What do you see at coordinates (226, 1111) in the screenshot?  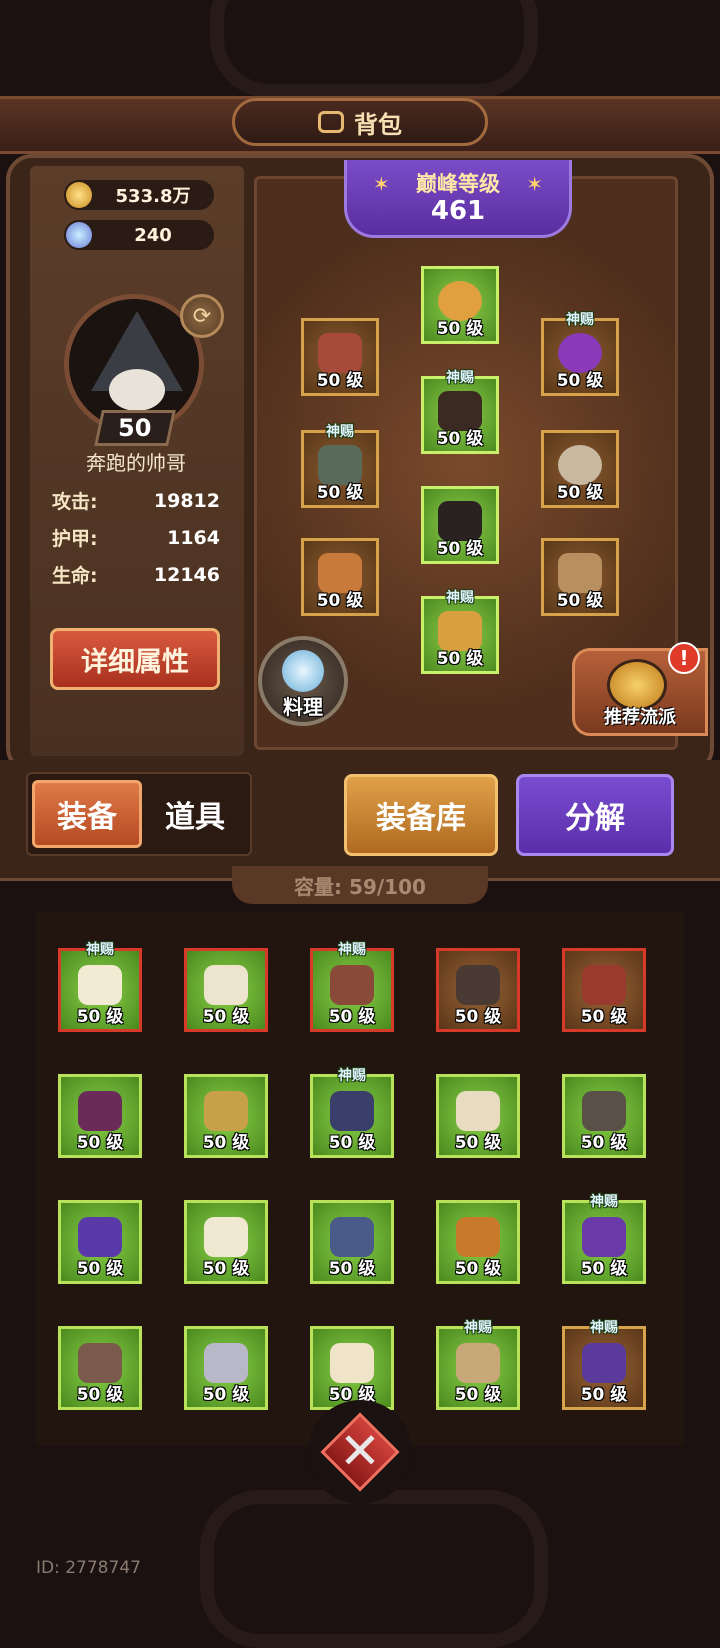 I see `gold-crown-icon` at bounding box center [226, 1111].